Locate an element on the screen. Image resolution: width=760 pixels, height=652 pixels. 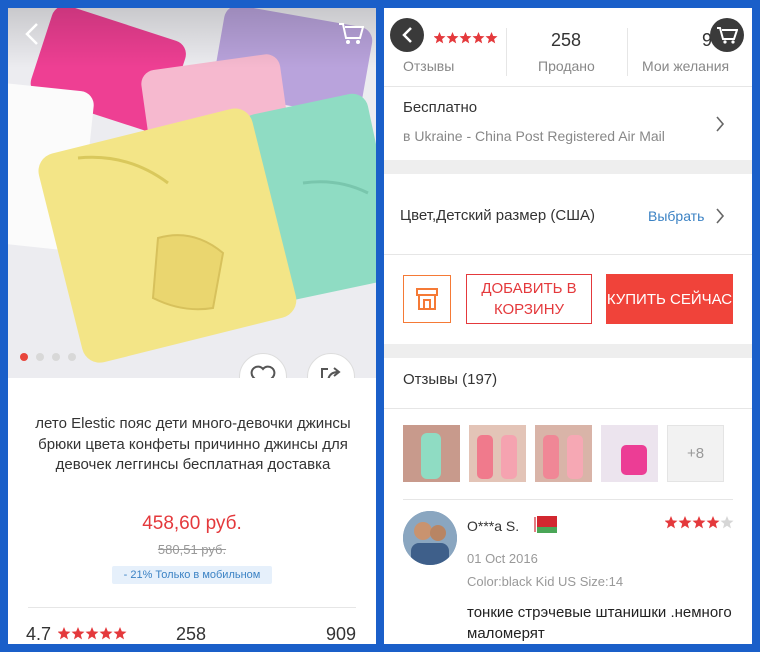
buy-now-button: КУПИТЬ СЕЙЧАС is located at coordinates (669, 299).